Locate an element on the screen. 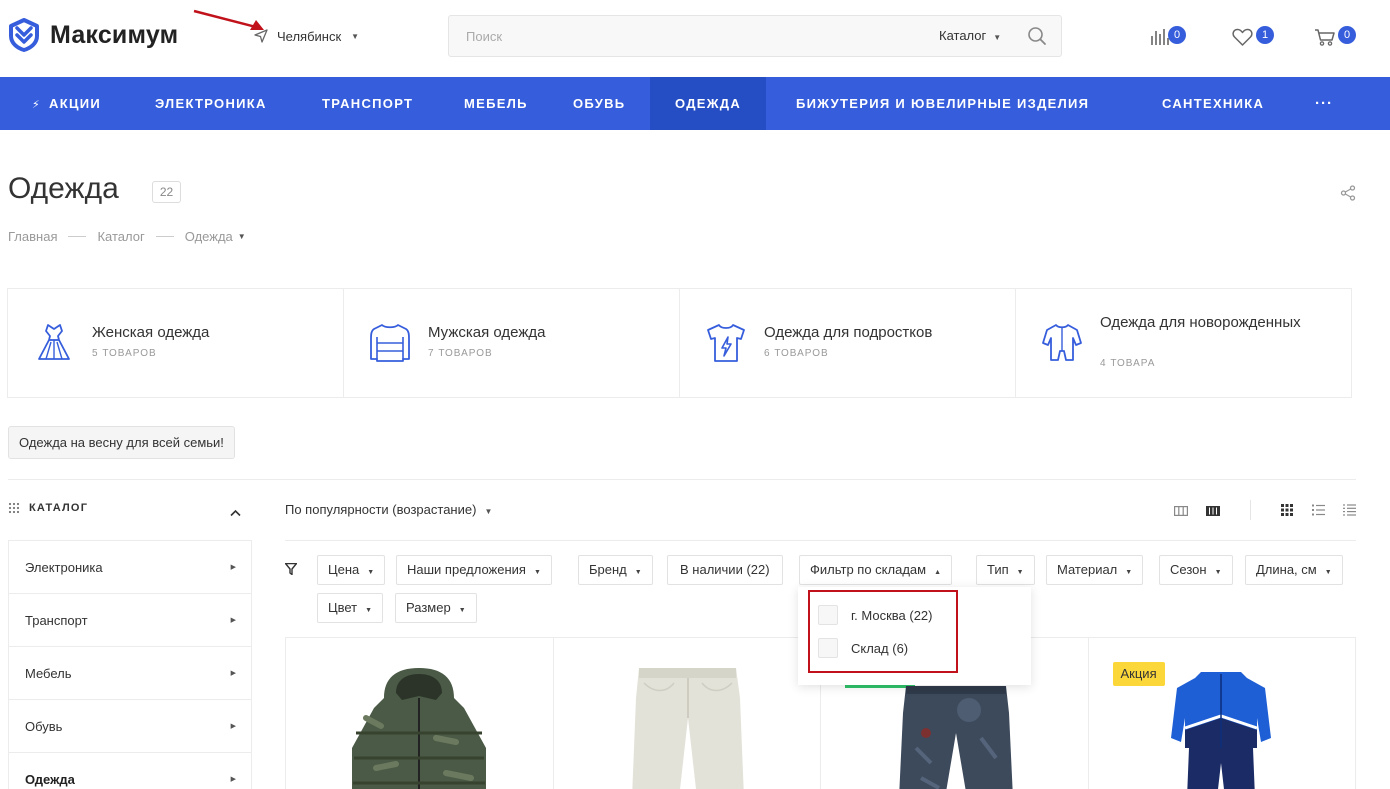 The height and width of the screenshot is (789, 1390). view-grid-button is located at coordinates (1287, 512).